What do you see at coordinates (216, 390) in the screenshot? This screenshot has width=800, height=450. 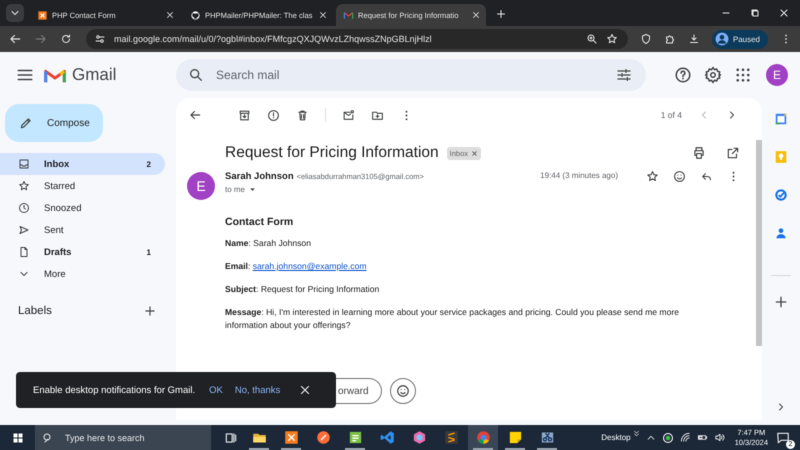 I see `ok-link: OK` at bounding box center [216, 390].